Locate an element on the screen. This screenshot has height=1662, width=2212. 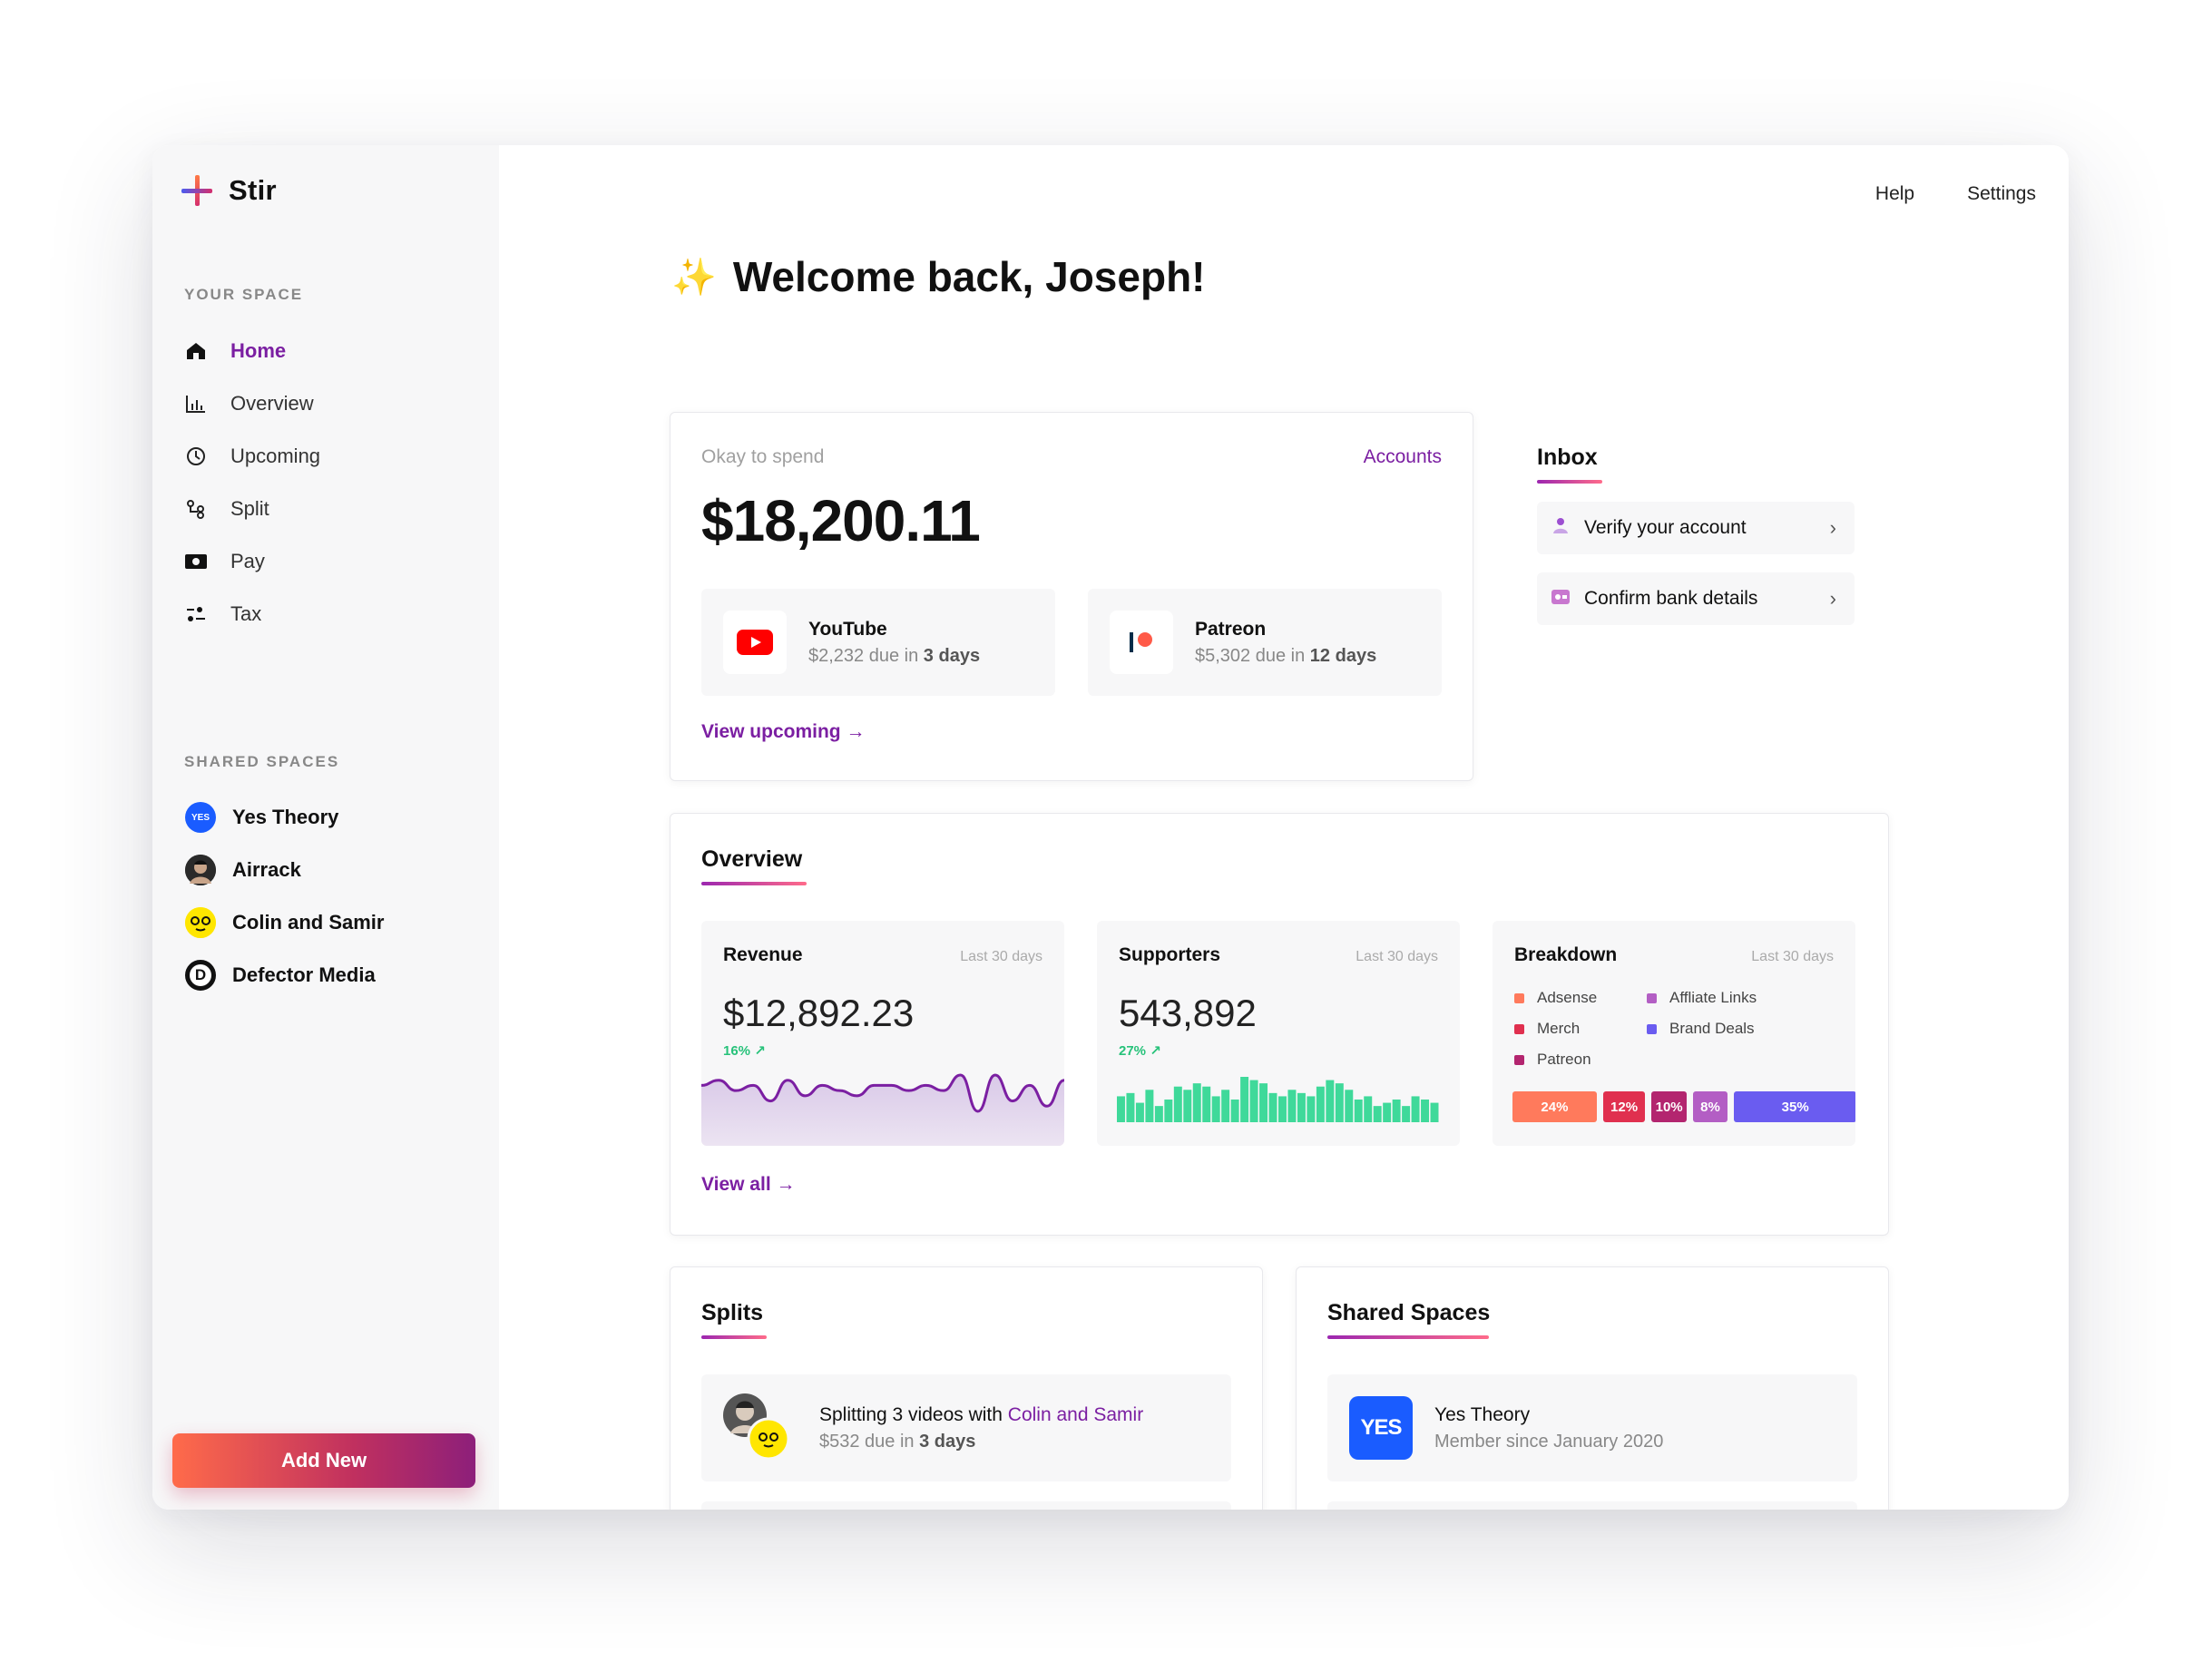
split-amount: $532 due in is located at coordinates (867, 1441).